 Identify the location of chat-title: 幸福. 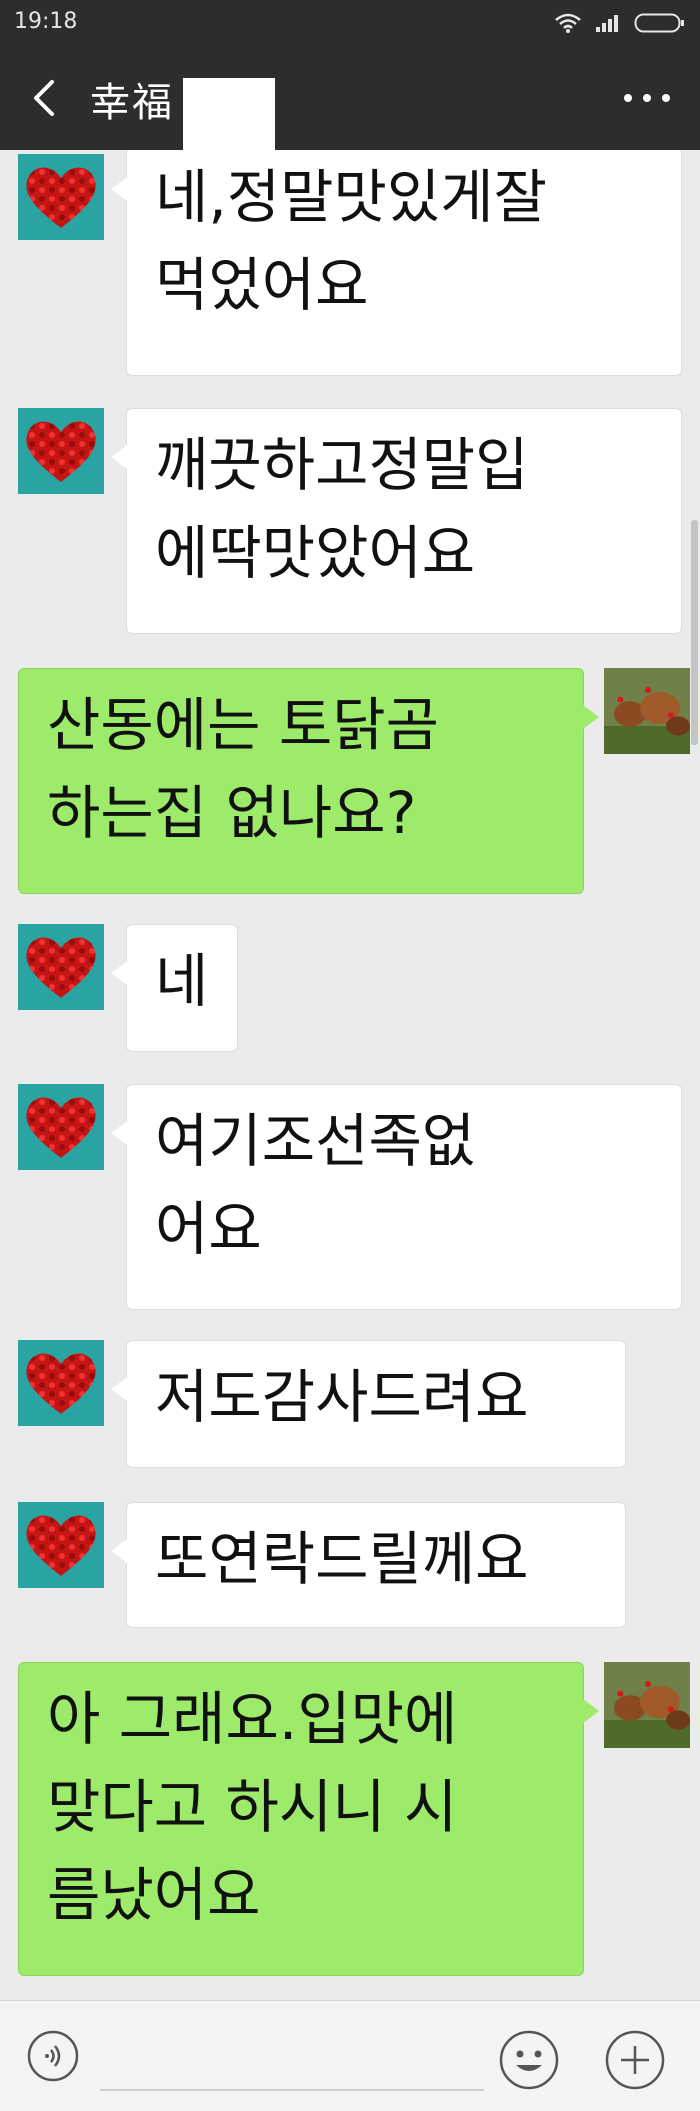
(132, 103).